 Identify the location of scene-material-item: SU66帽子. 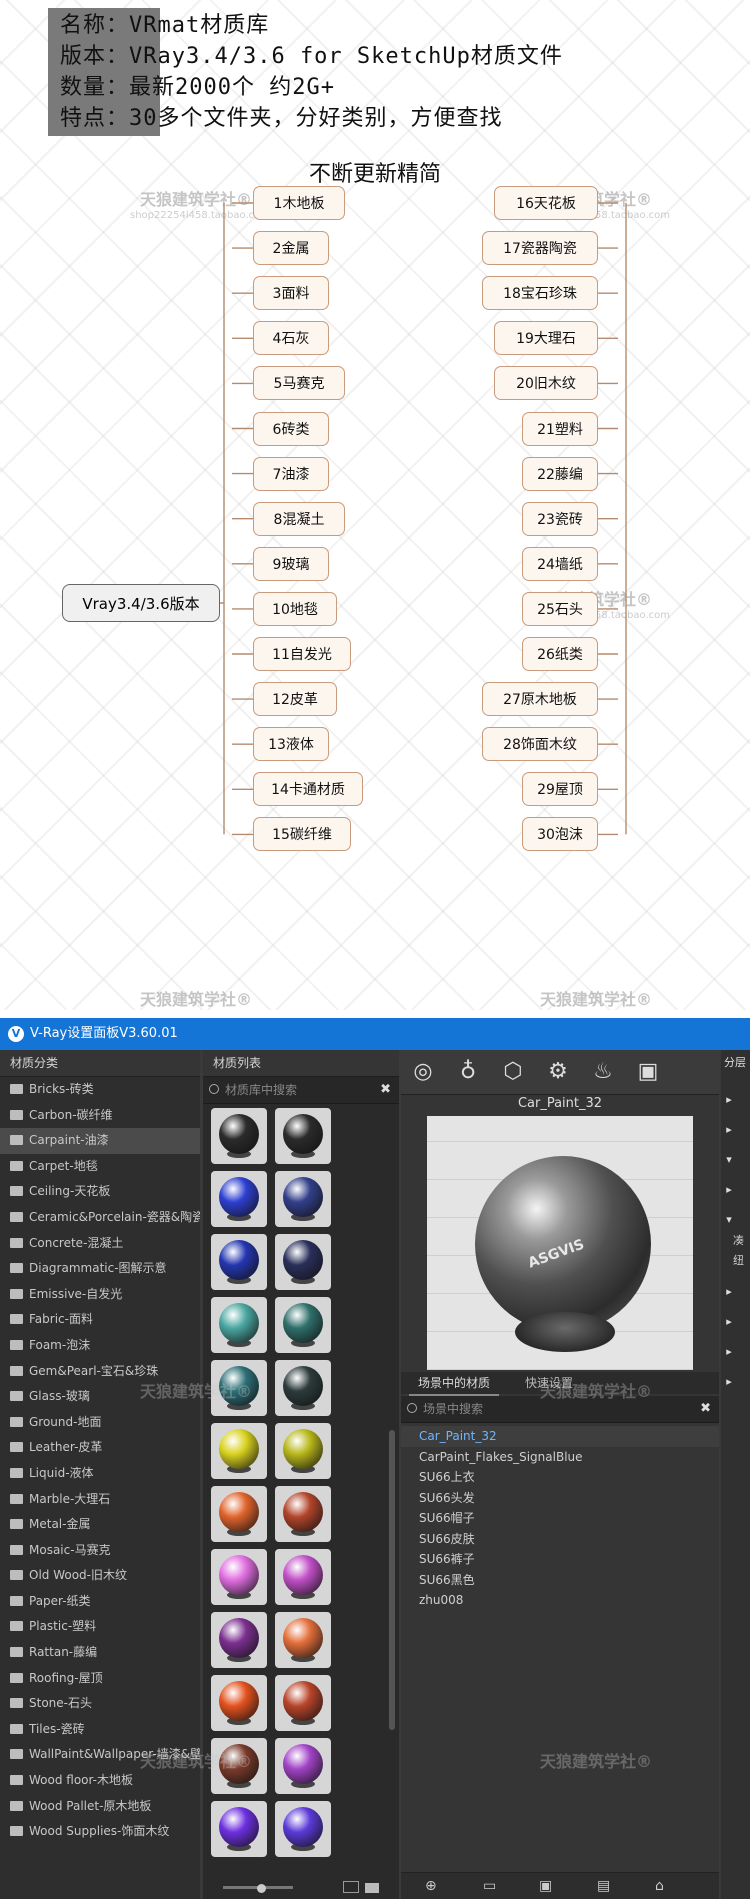
(560, 1518).